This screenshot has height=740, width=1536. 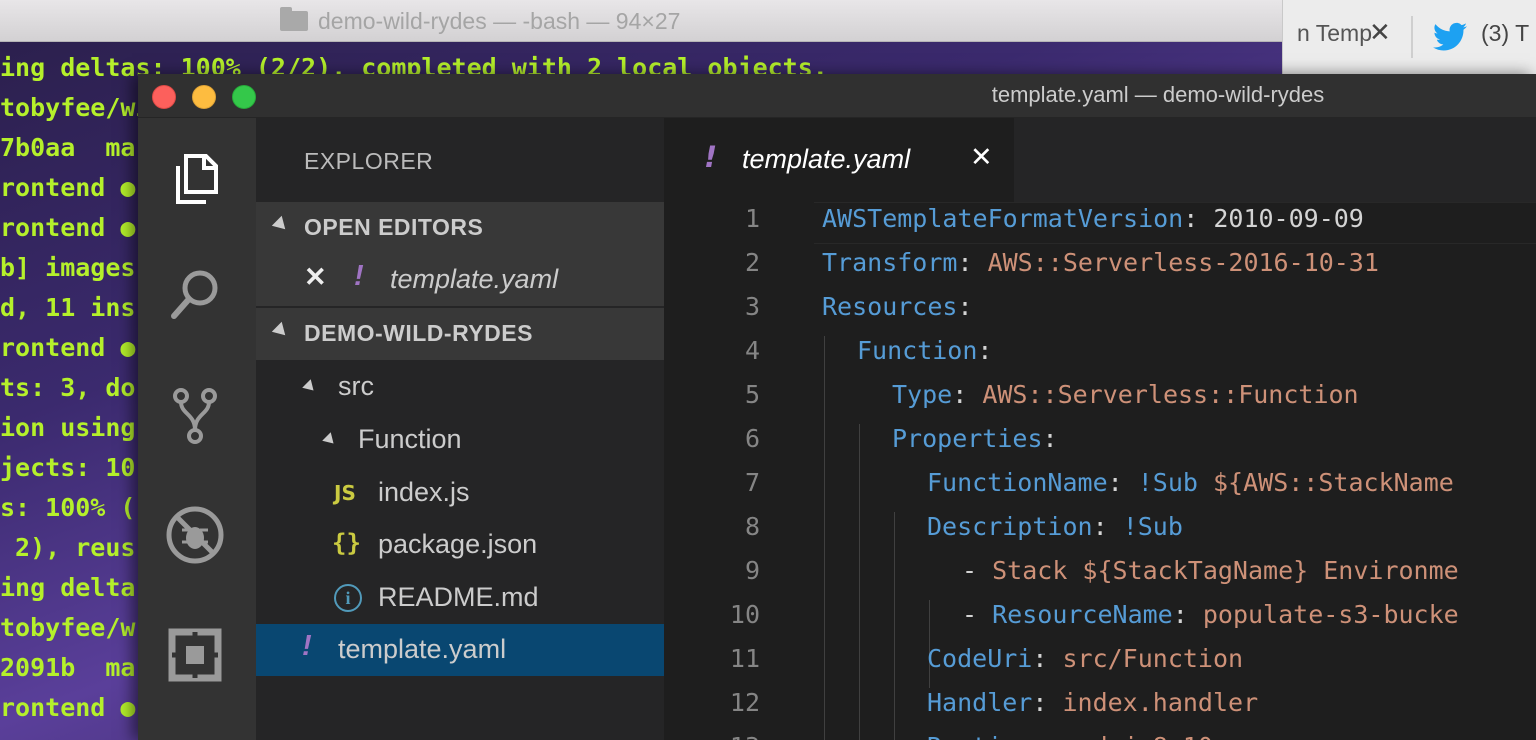 What do you see at coordinates (1003, 218) in the screenshot?
I see `yaml-key: AWSTemplateFormatVersion` at bounding box center [1003, 218].